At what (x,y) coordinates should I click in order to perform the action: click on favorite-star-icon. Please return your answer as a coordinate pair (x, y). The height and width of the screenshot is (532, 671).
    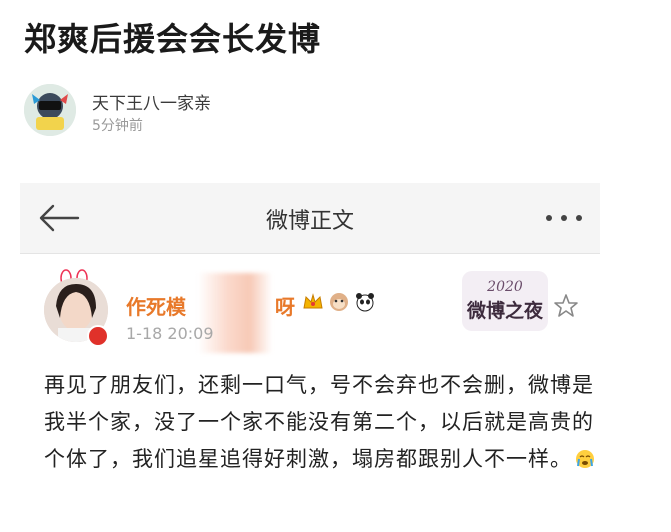
    Looking at the image, I should click on (566, 306).